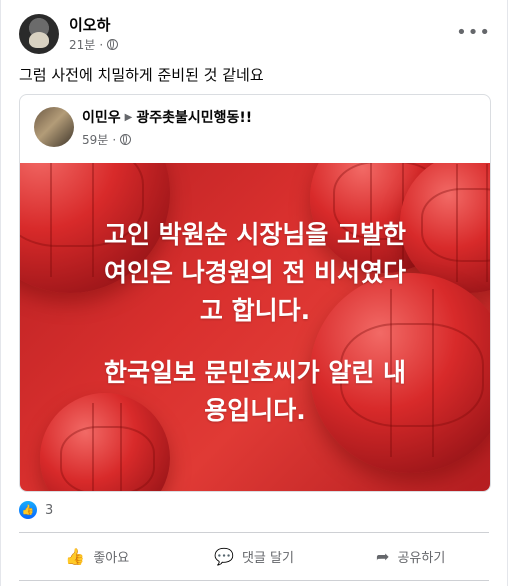 This screenshot has height=586, width=508. Describe the element at coordinates (128, 117) in the screenshot. I see `arrow-right-icon: ▶` at that location.